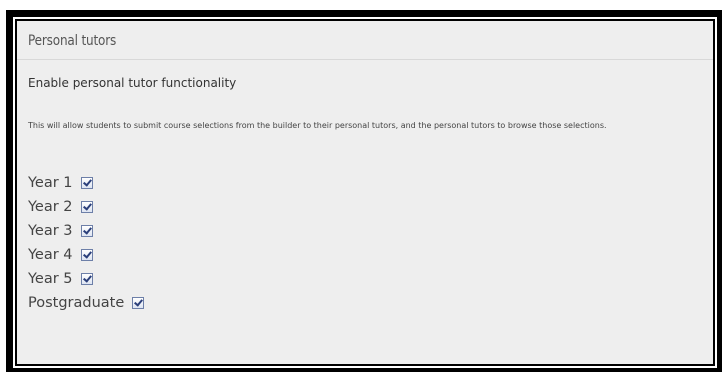 Image resolution: width=723 pixels, height=372 pixels. What do you see at coordinates (132, 83) in the screenshot?
I see `setting-label: Enable personal tutor functionality` at bounding box center [132, 83].